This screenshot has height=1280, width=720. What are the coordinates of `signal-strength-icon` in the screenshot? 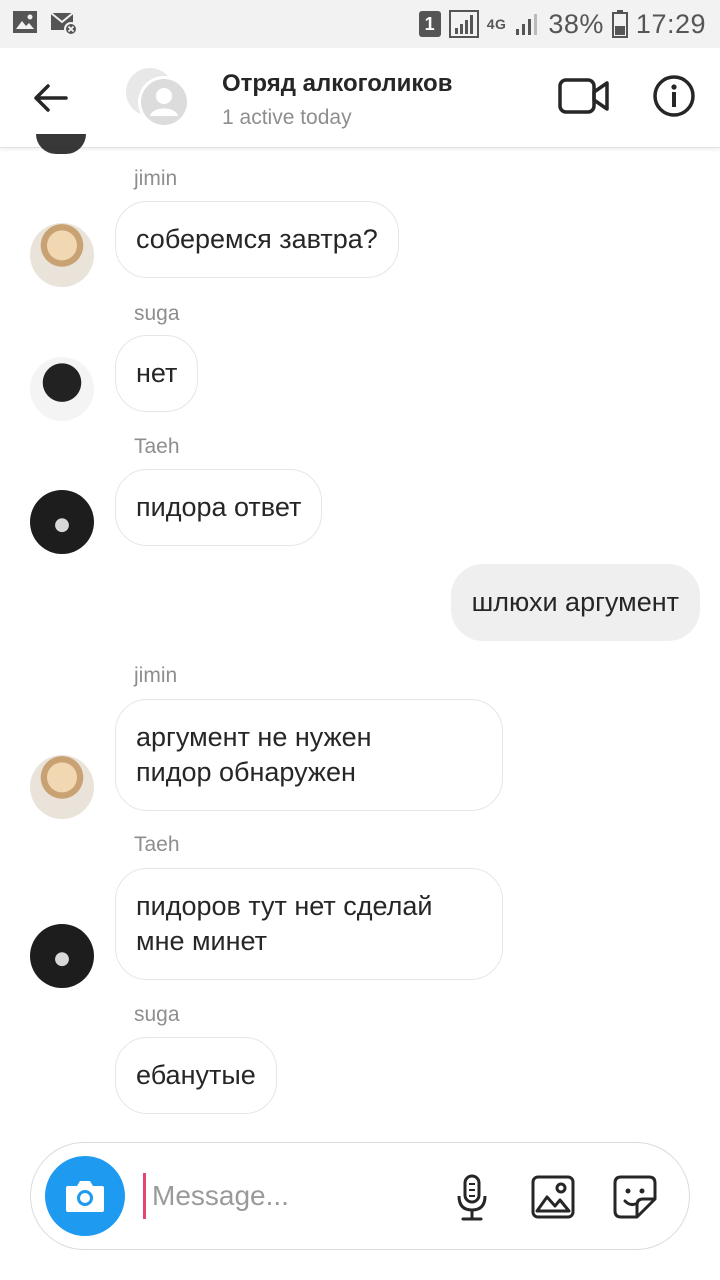 It's located at (527, 24).